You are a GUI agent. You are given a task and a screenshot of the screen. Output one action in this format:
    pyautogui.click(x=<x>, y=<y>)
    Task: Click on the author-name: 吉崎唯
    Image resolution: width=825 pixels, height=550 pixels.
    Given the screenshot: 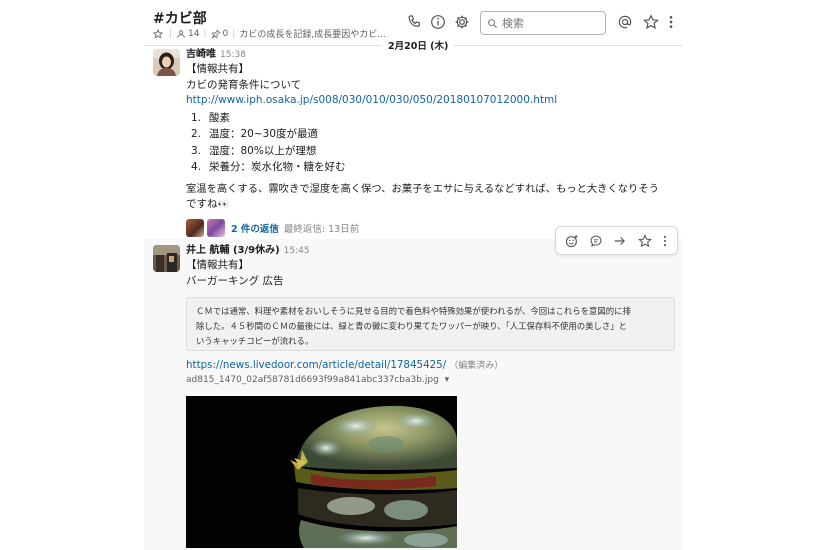 What is the action you would take?
    pyautogui.click(x=201, y=54)
    